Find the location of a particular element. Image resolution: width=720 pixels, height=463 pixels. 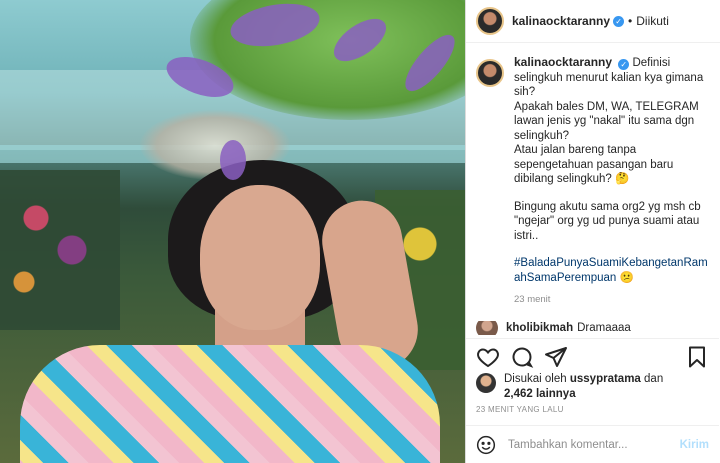

heart-icon is located at coordinates (488, 357).